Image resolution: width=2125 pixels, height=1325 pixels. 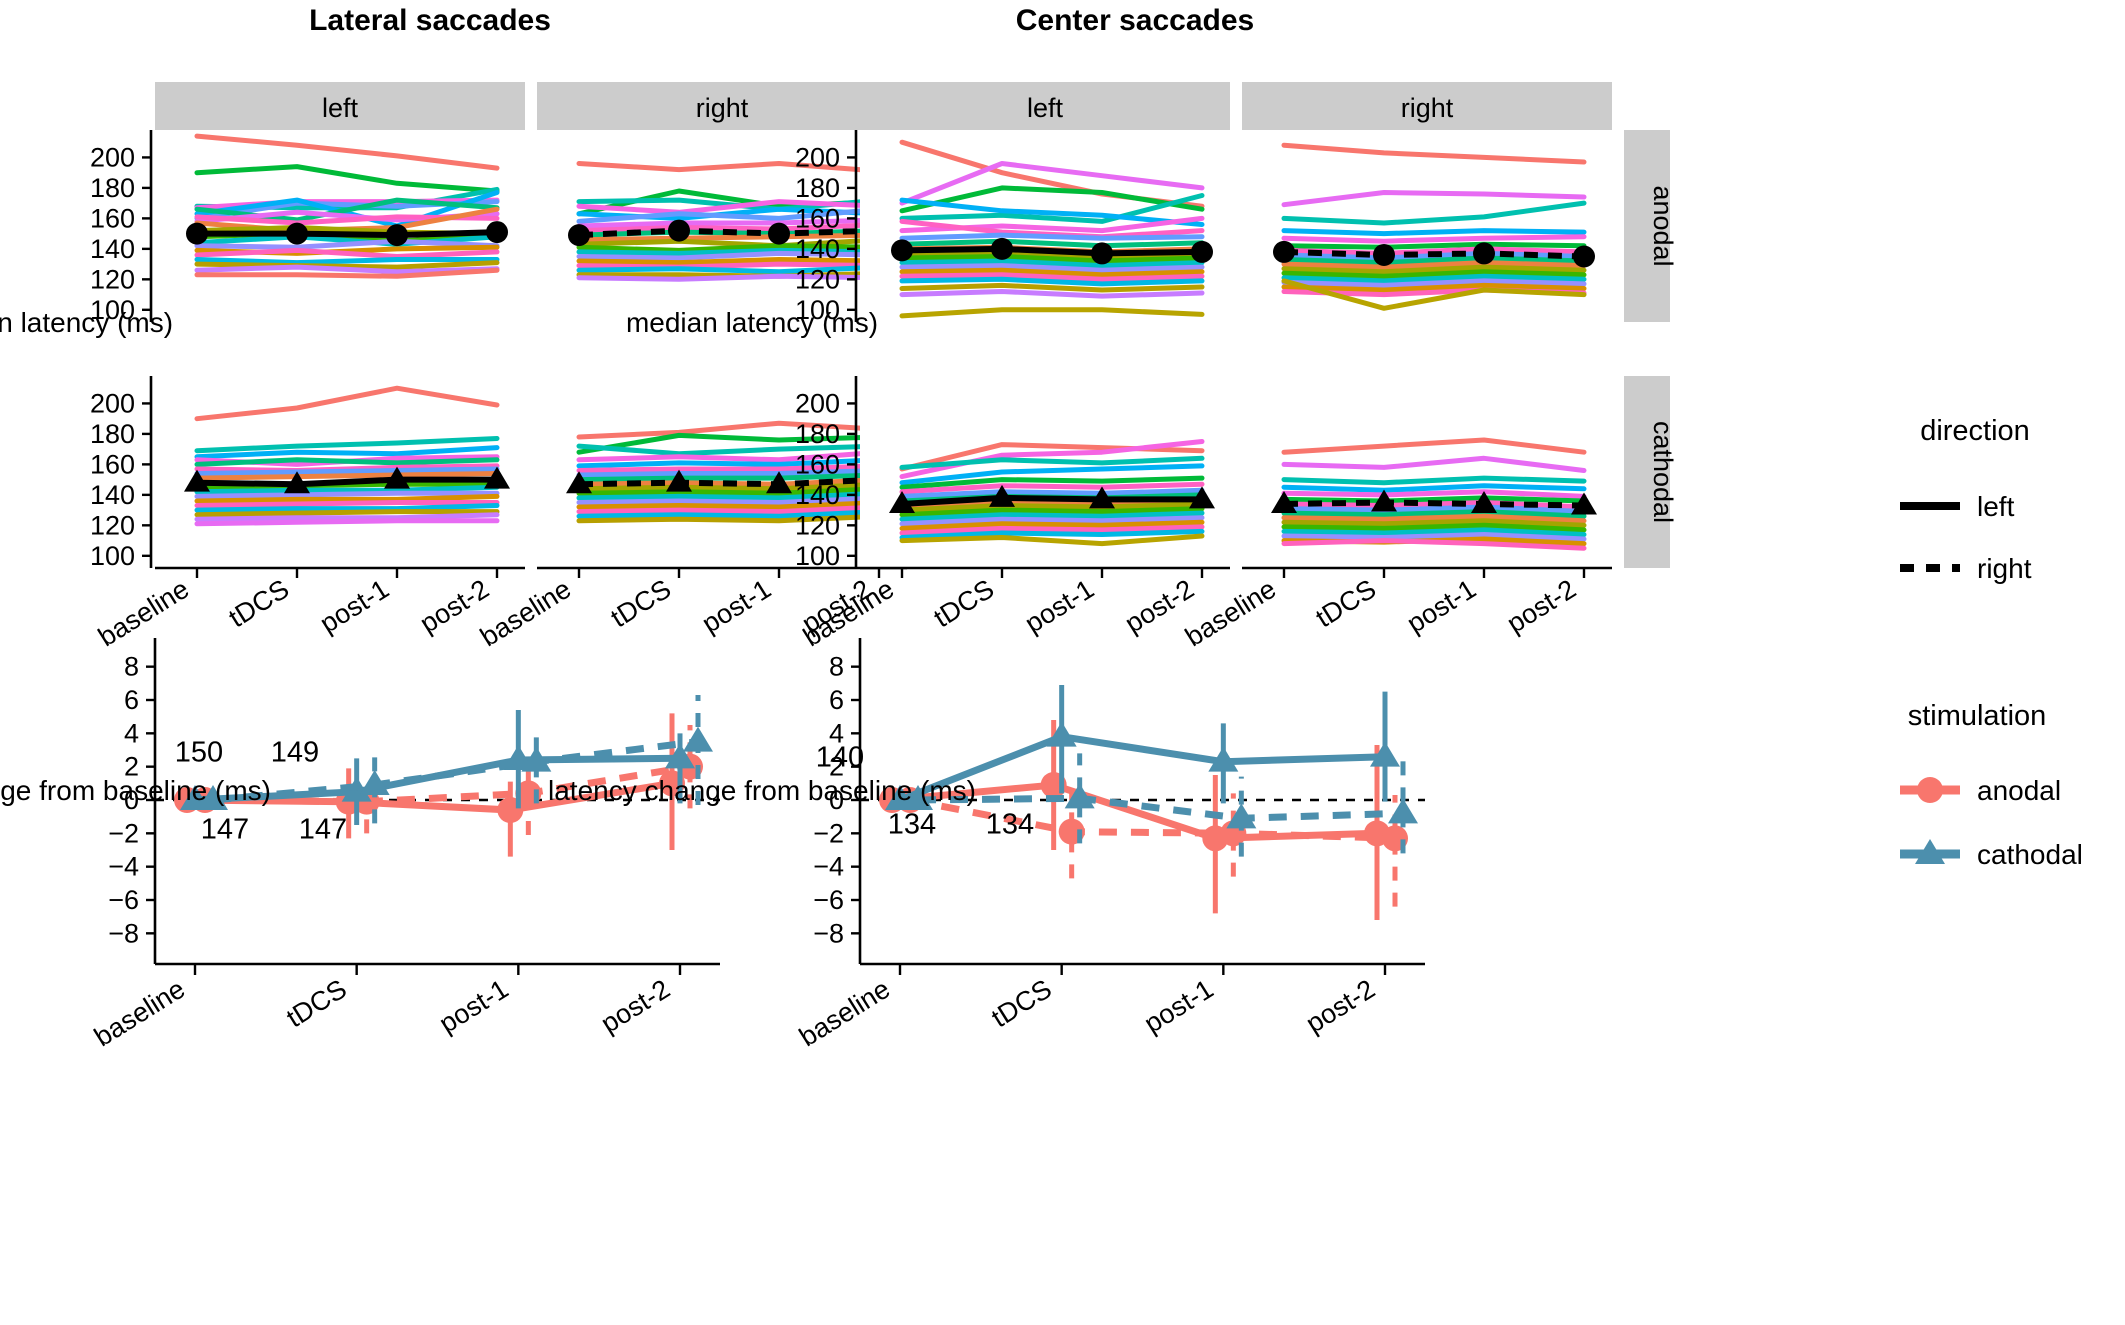 I want to click on legend-title-stimulation: stimulation, so click(x=1977, y=716).